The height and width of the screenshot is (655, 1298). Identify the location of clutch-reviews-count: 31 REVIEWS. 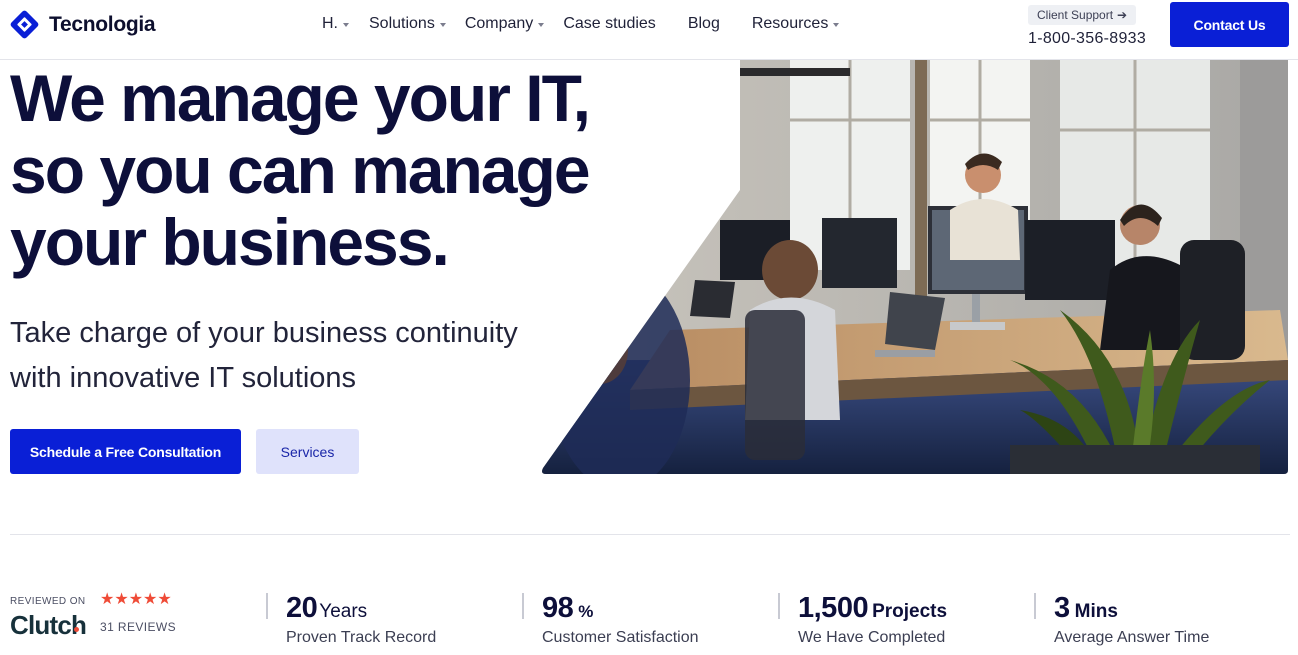
(138, 627).